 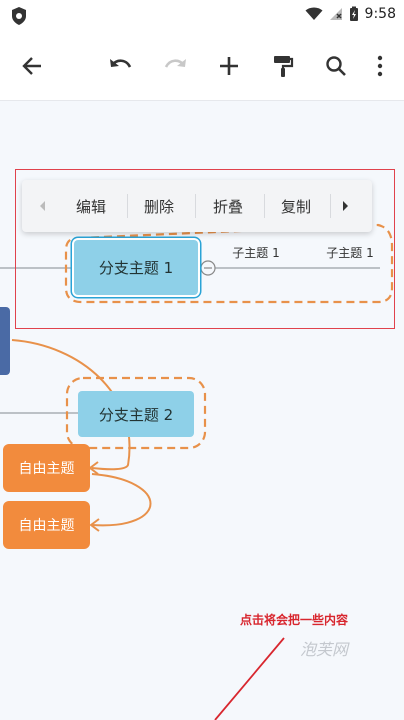 I want to click on branch-topic-1: 分支主题 1, so click(x=136, y=267).